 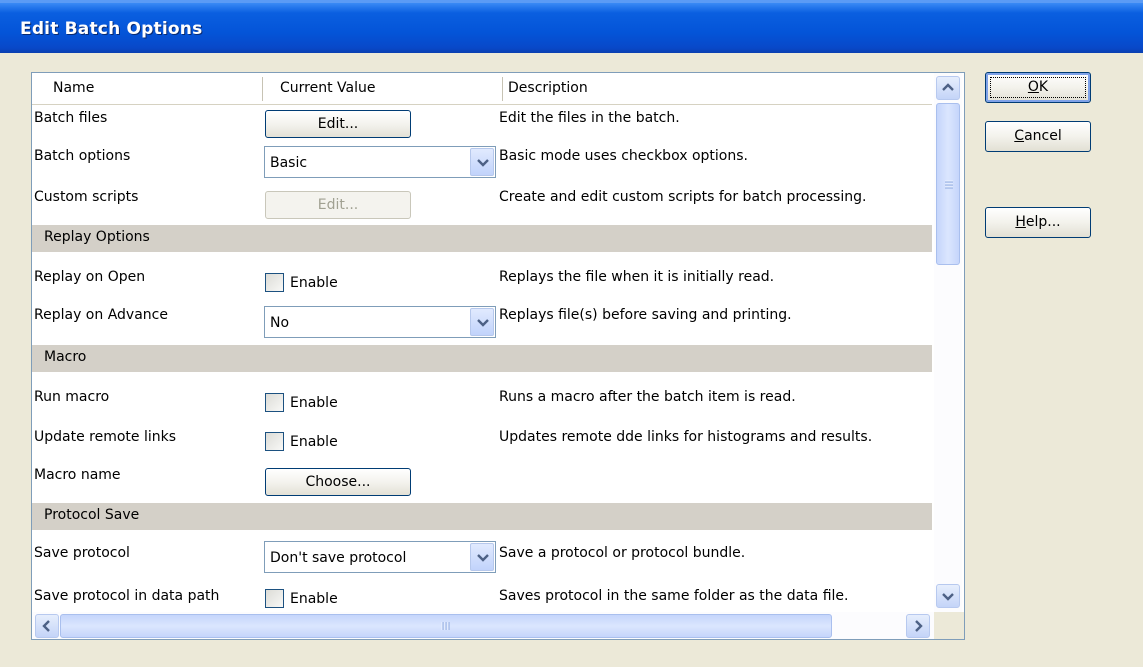 I want to click on row-label: Custom scripts, so click(x=86, y=197).